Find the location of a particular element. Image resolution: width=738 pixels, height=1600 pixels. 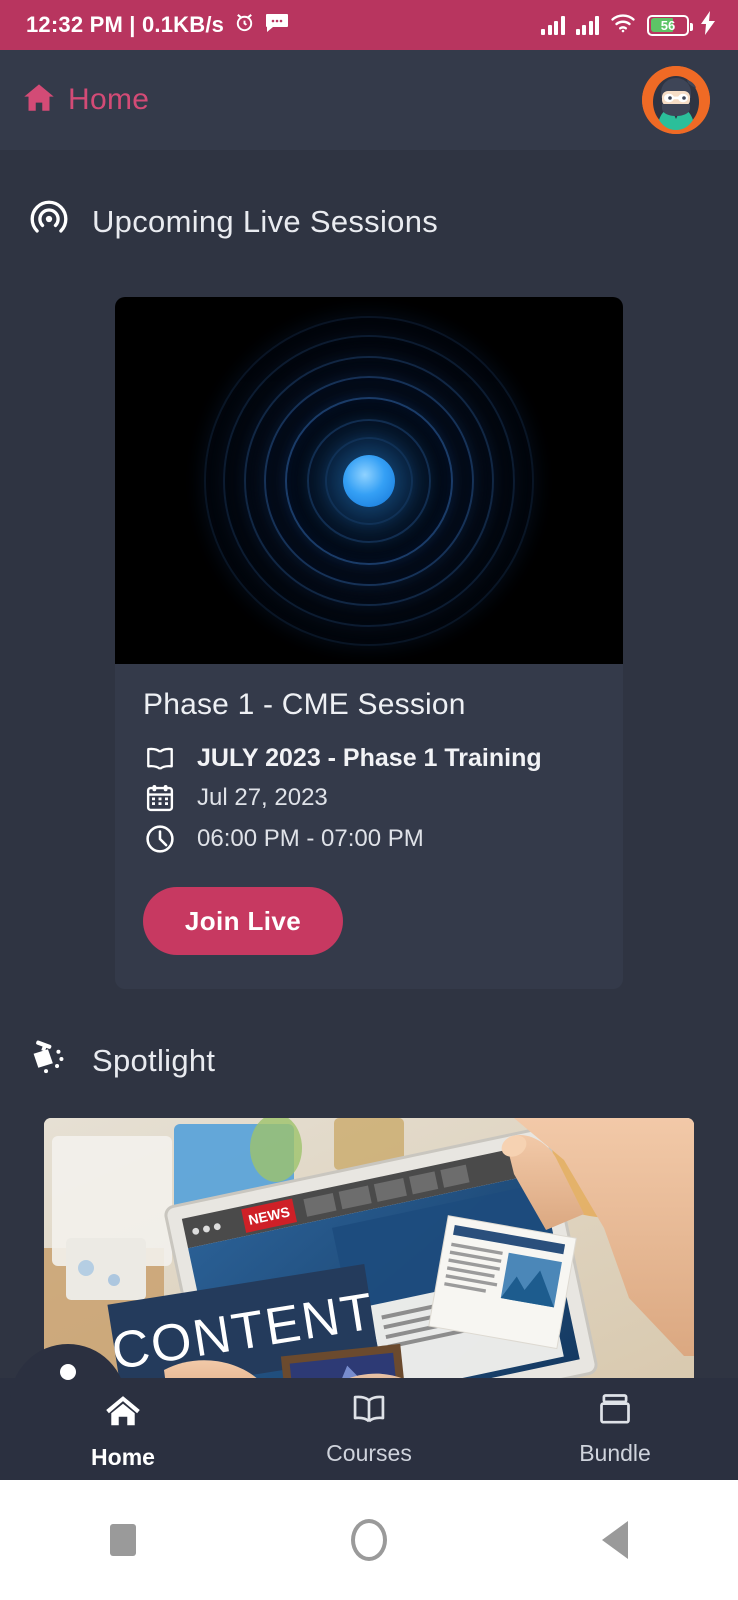

bottom-navigation: Home Courses Bundle is located at coordinates (369, 1412).